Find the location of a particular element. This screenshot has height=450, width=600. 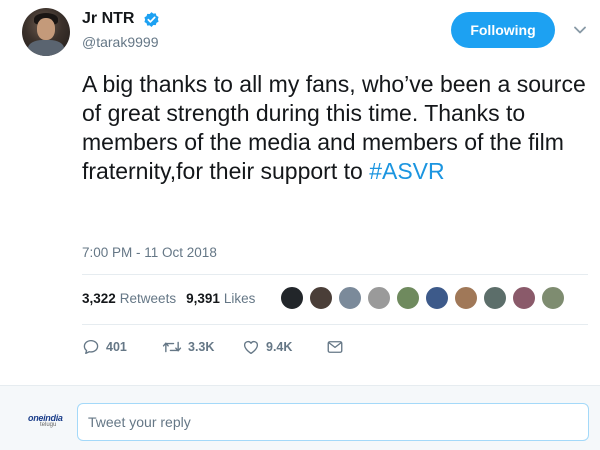

hashtag-link: #ASVR is located at coordinates (406, 171).